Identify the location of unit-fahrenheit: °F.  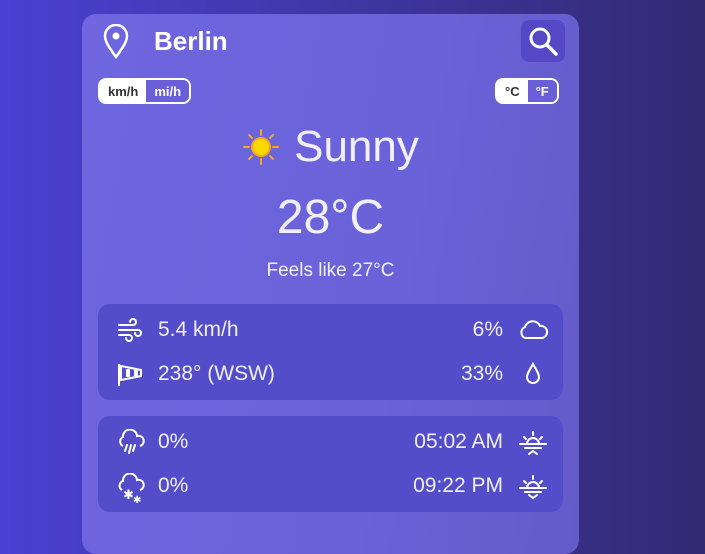
(542, 91).